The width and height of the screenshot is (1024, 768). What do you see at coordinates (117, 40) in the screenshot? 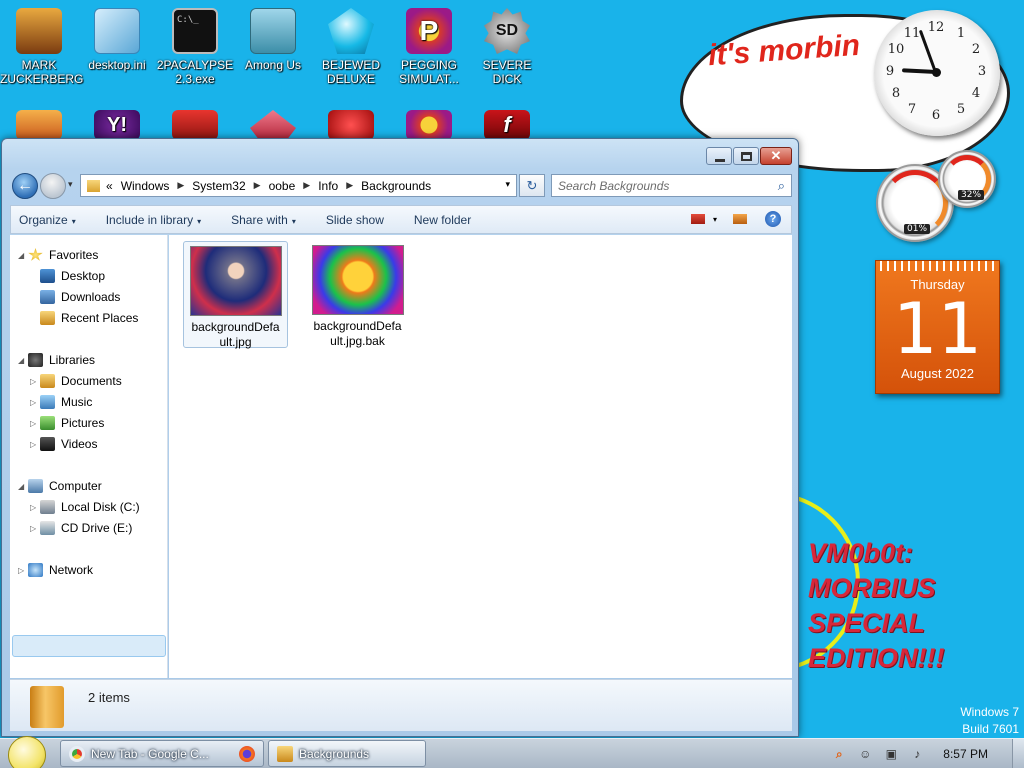
I see `desktop-icon-desktop-ini: desktop.ini` at bounding box center [117, 40].